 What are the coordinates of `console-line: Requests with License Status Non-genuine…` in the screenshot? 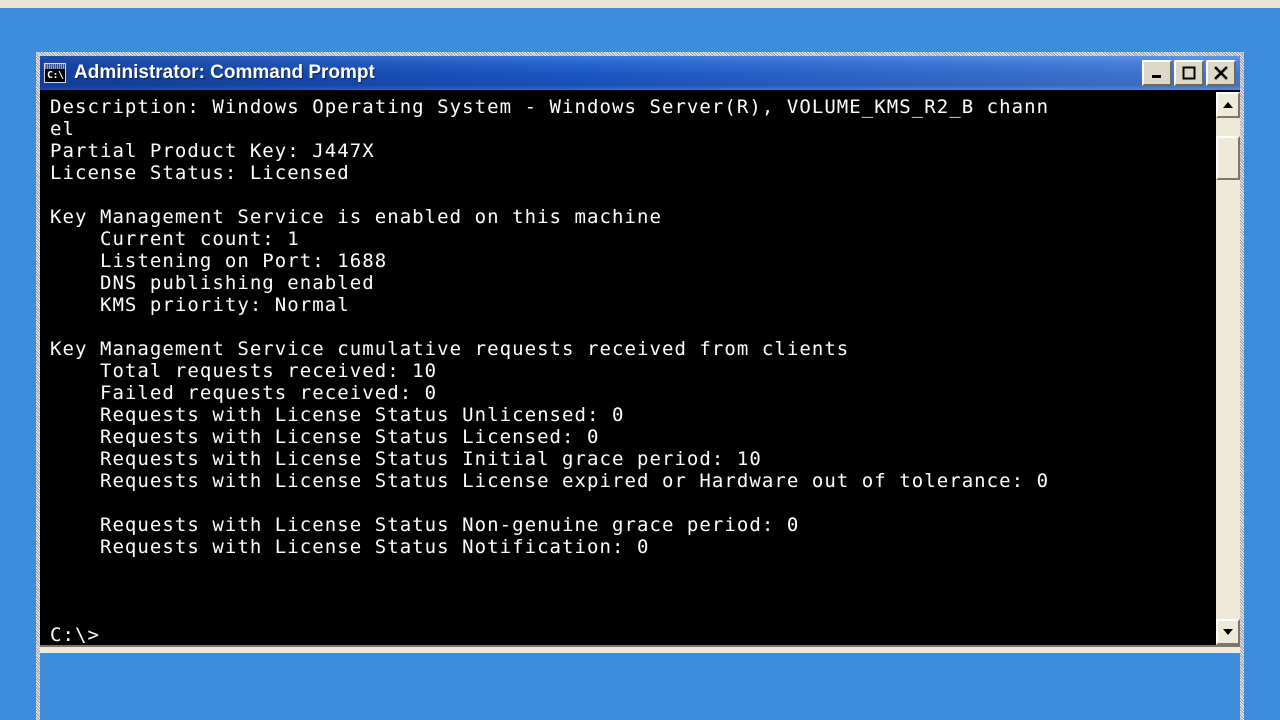 It's located at (425, 525).